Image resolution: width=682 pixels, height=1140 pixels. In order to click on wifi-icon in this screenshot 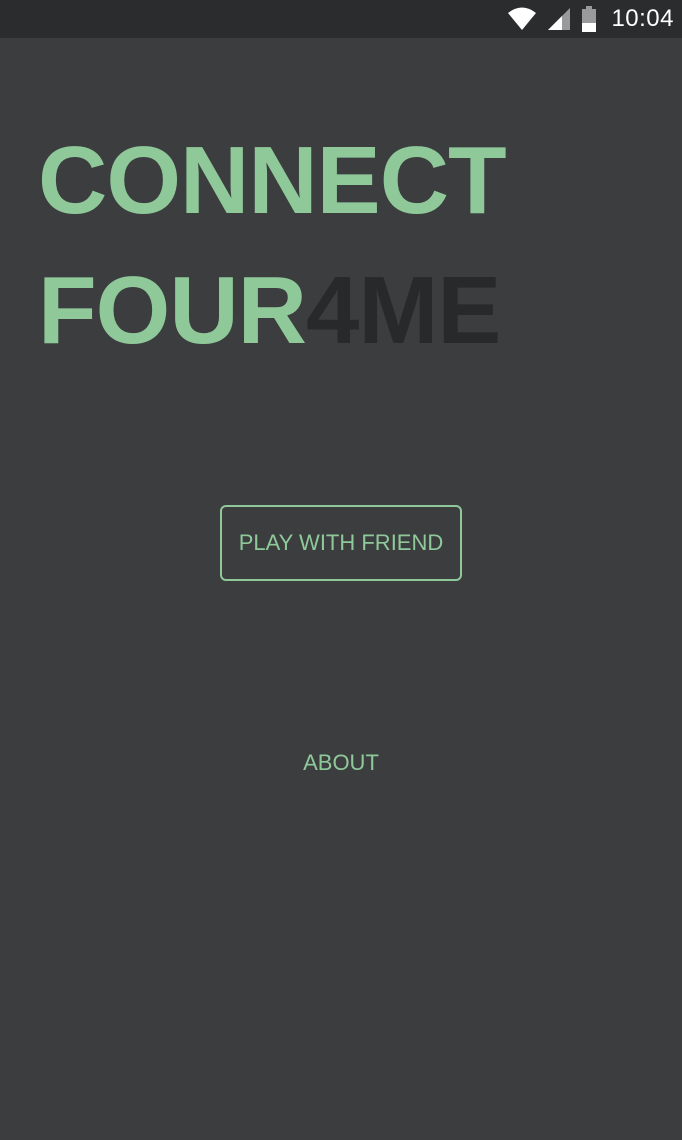, I will do `click(522, 19)`.